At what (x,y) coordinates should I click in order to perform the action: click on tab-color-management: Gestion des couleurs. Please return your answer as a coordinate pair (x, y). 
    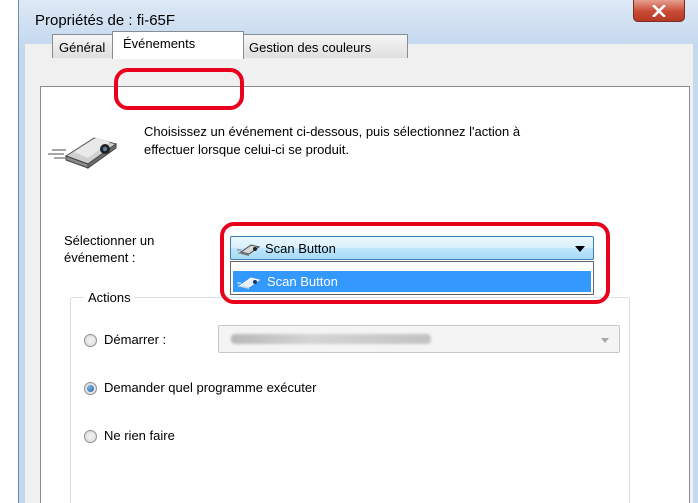
    Looking at the image, I should click on (325, 46).